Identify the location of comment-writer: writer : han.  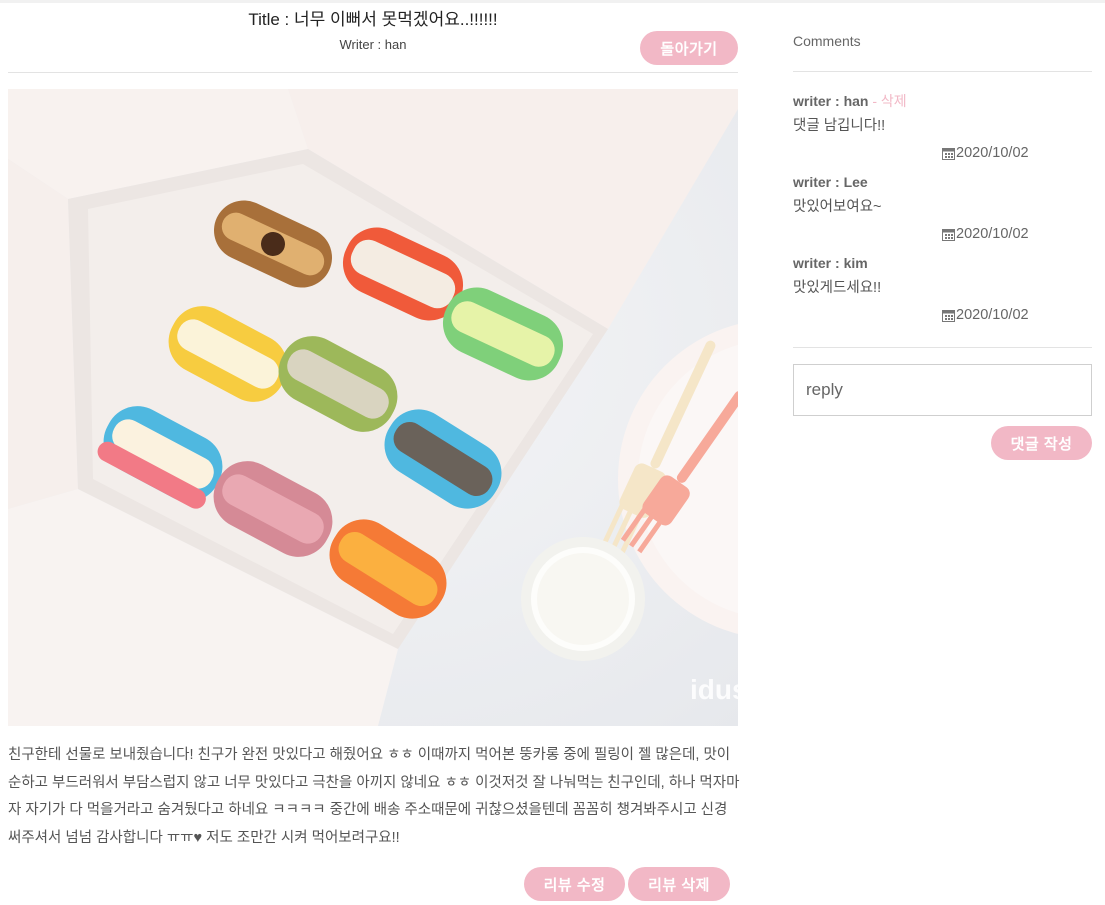
(831, 101).